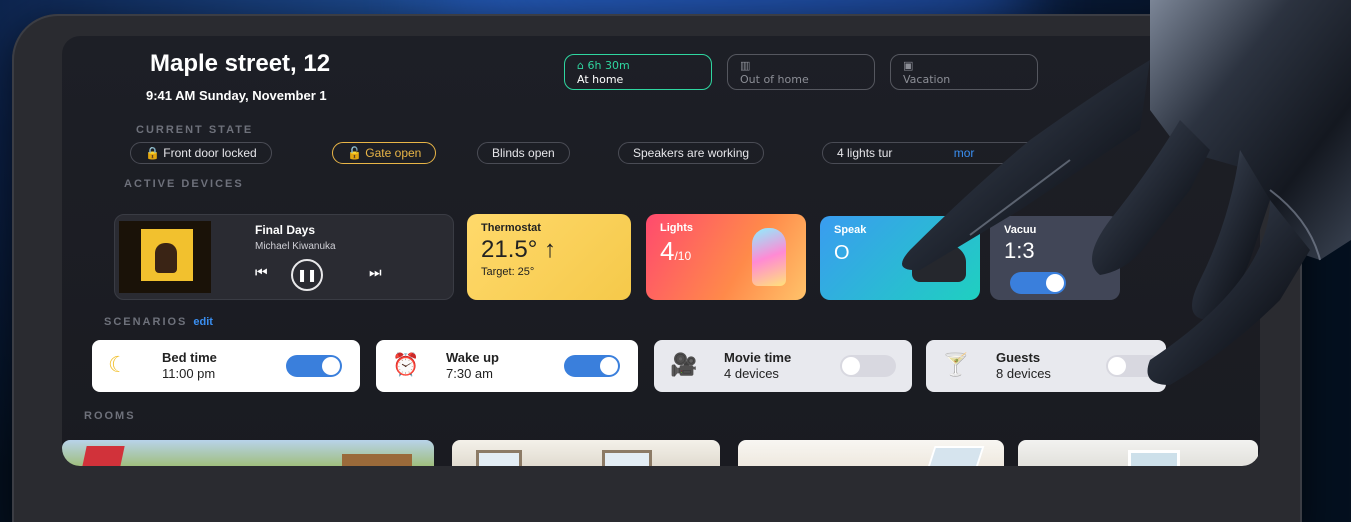 This screenshot has width=1351, height=522. What do you see at coordinates (375, 273) in the screenshot?
I see `next-track-icon: ⏭` at bounding box center [375, 273].